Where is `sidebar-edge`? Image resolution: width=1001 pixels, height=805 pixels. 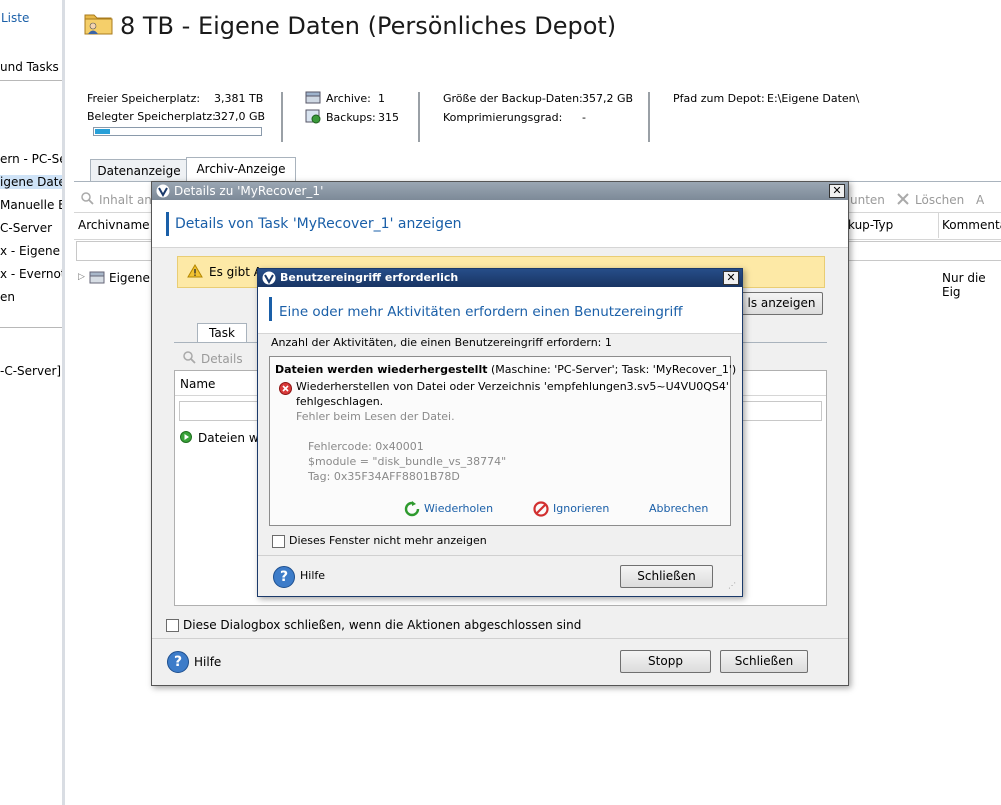 sidebar-edge is located at coordinates (63, 402).